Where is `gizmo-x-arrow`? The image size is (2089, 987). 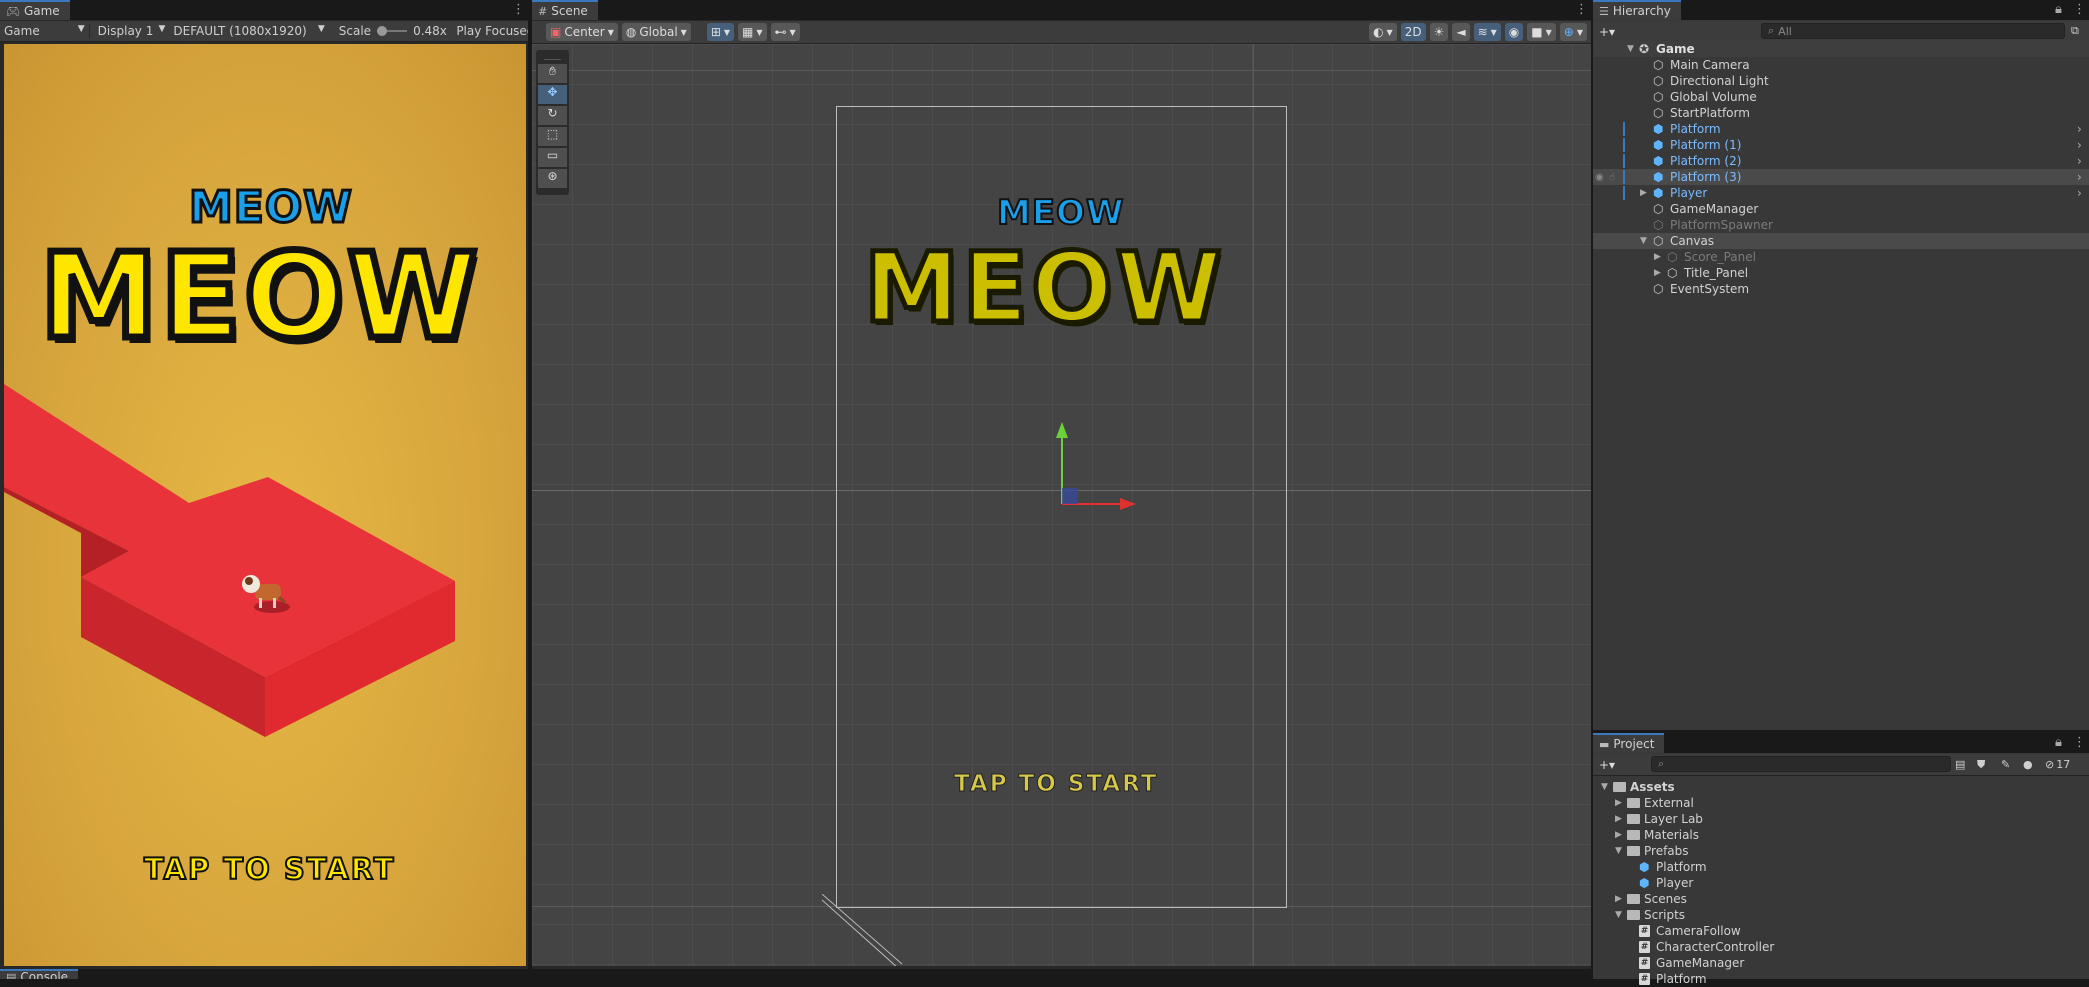 gizmo-x-arrow is located at coordinates (1128, 504).